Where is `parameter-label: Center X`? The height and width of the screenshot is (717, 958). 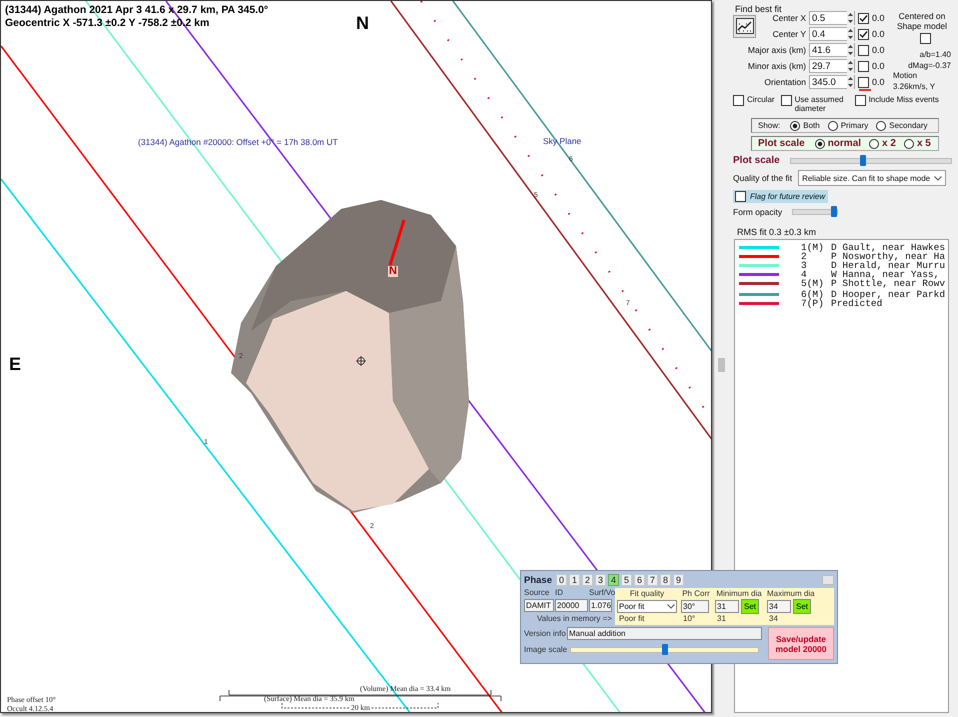 parameter-label: Center X is located at coordinates (788, 18).